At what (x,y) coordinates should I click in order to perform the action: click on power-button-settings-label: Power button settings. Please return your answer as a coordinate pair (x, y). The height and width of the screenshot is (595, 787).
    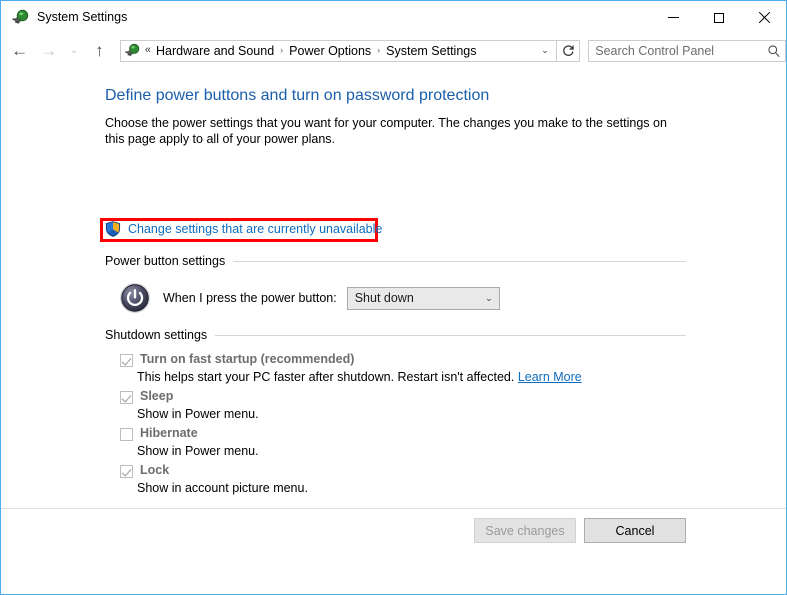
    Looking at the image, I should click on (165, 261).